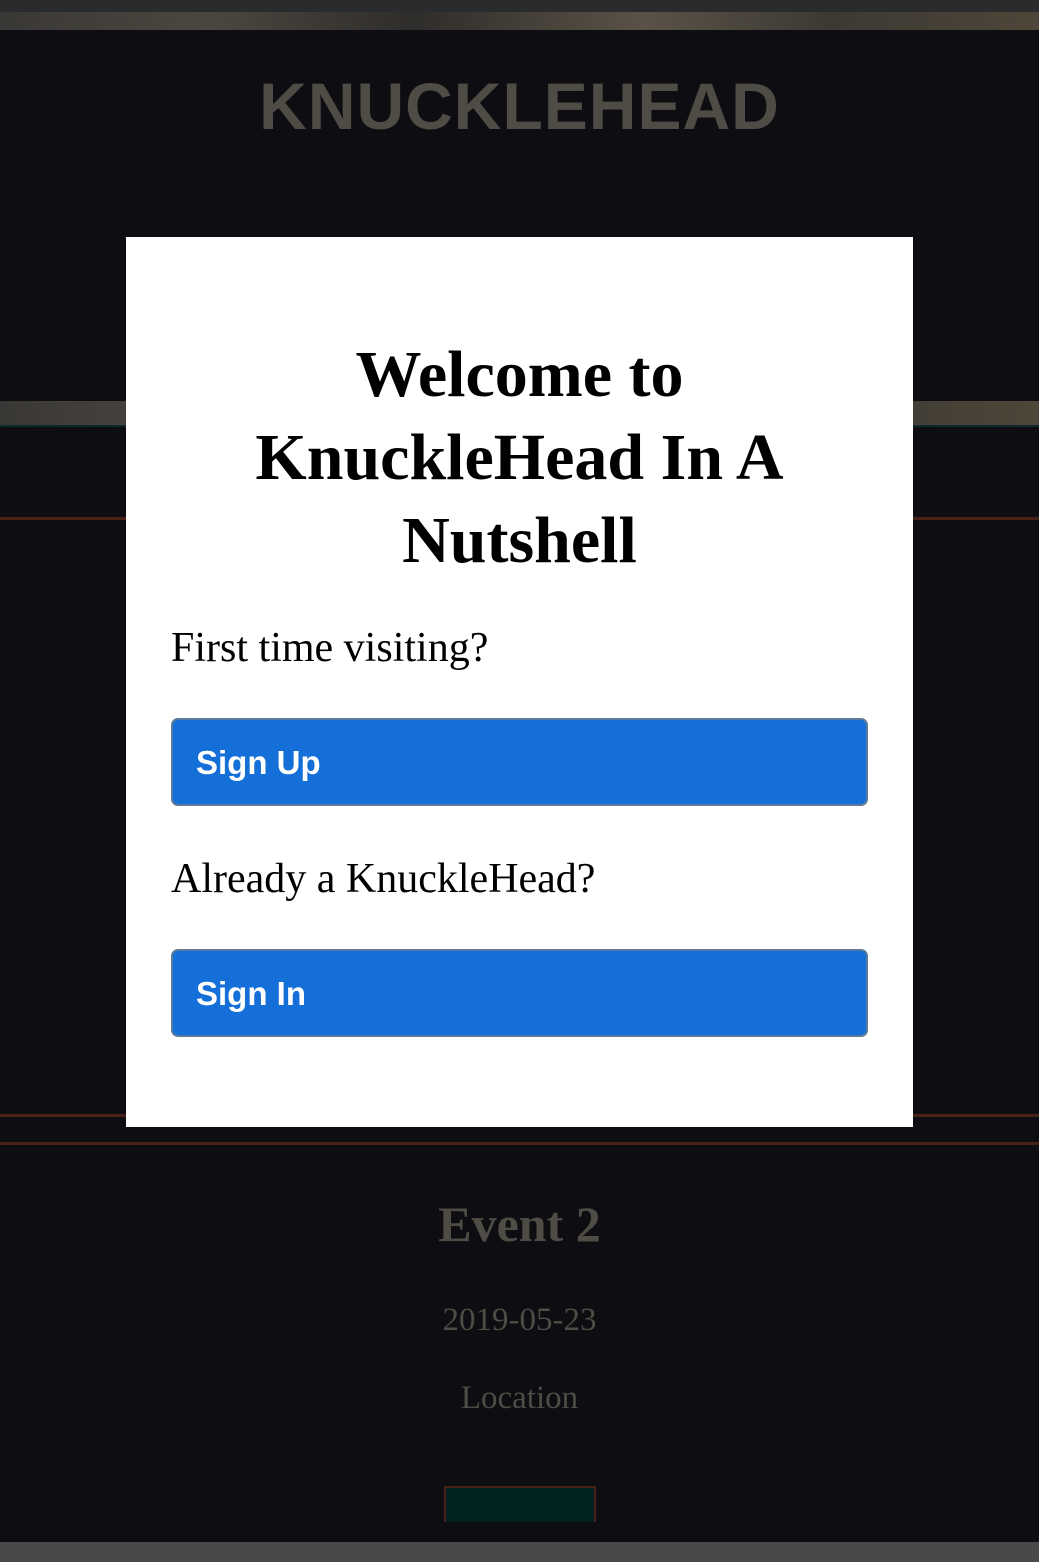 The height and width of the screenshot is (1562, 1039). What do you see at coordinates (383, 879) in the screenshot?
I see `returning-user-prompt: Already a KnuckleHead?` at bounding box center [383, 879].